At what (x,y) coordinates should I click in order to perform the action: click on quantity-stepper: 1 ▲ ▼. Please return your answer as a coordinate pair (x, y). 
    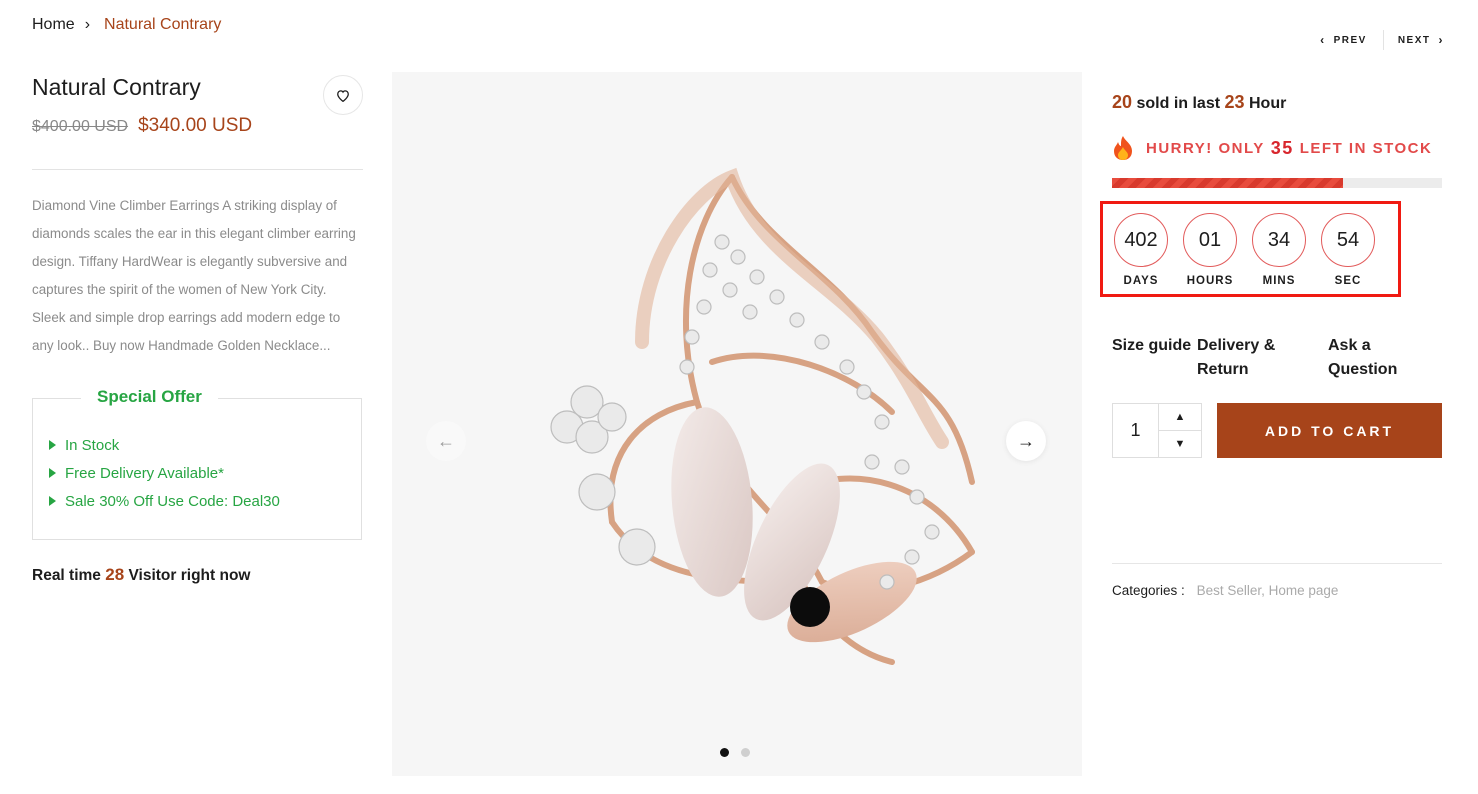
    Looking at the image, I should click on (1157, 430).